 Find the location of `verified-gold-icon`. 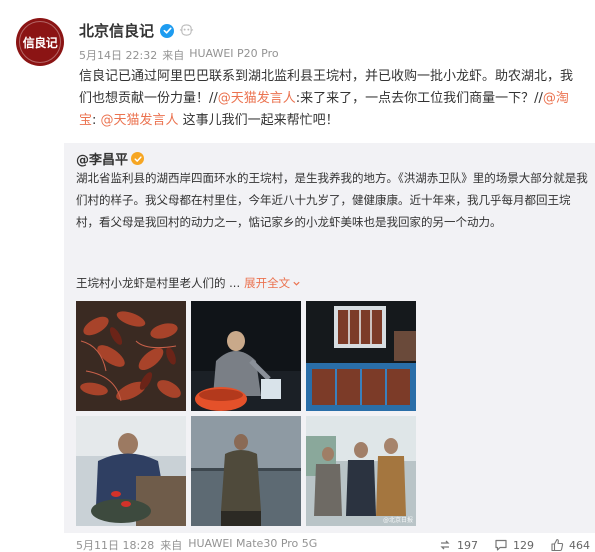

verified-gold-icon is located at coordinates (138, 158).